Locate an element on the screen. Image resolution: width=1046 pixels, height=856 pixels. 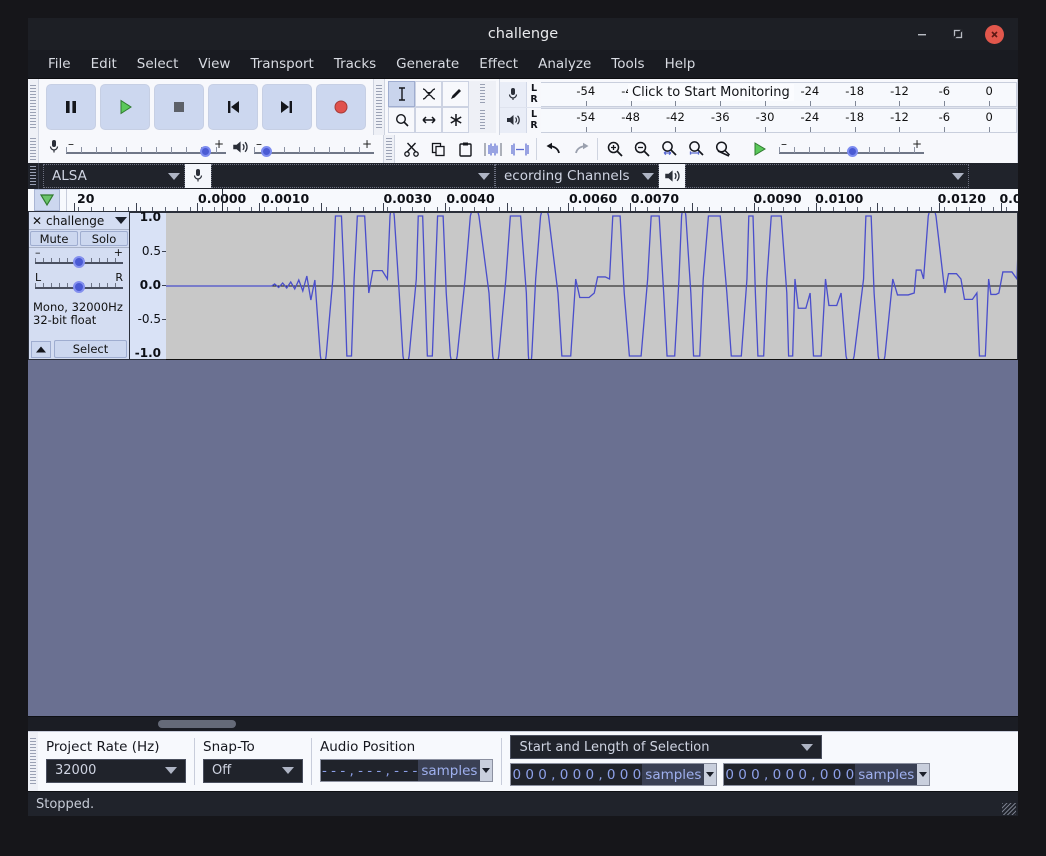
skip-to-start-button is located at coordinates (233, 107).